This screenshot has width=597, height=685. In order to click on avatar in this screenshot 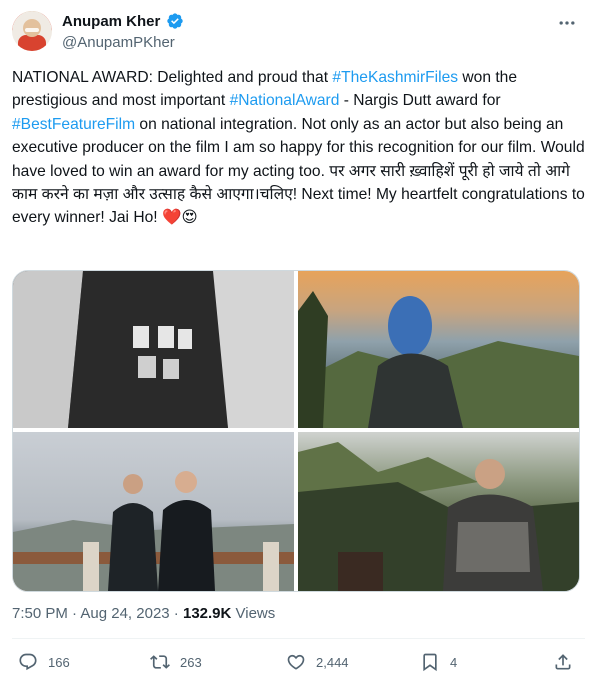, I will do `click(32, 31)`.